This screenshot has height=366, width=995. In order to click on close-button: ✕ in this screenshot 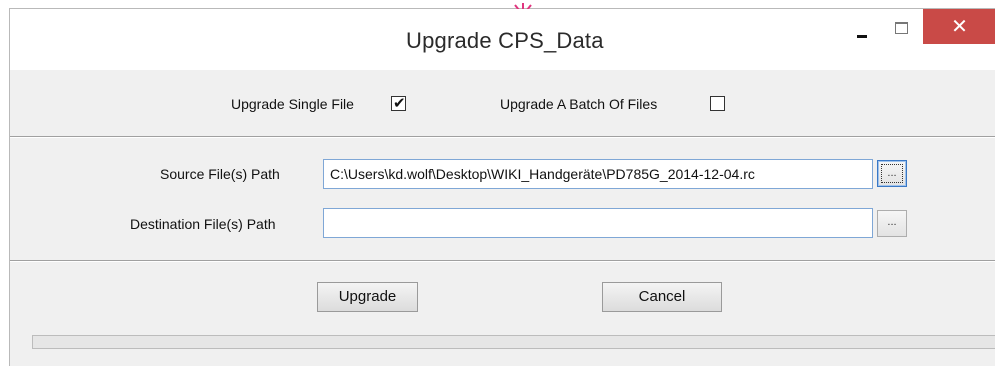, I will do `click(959, 26)`.